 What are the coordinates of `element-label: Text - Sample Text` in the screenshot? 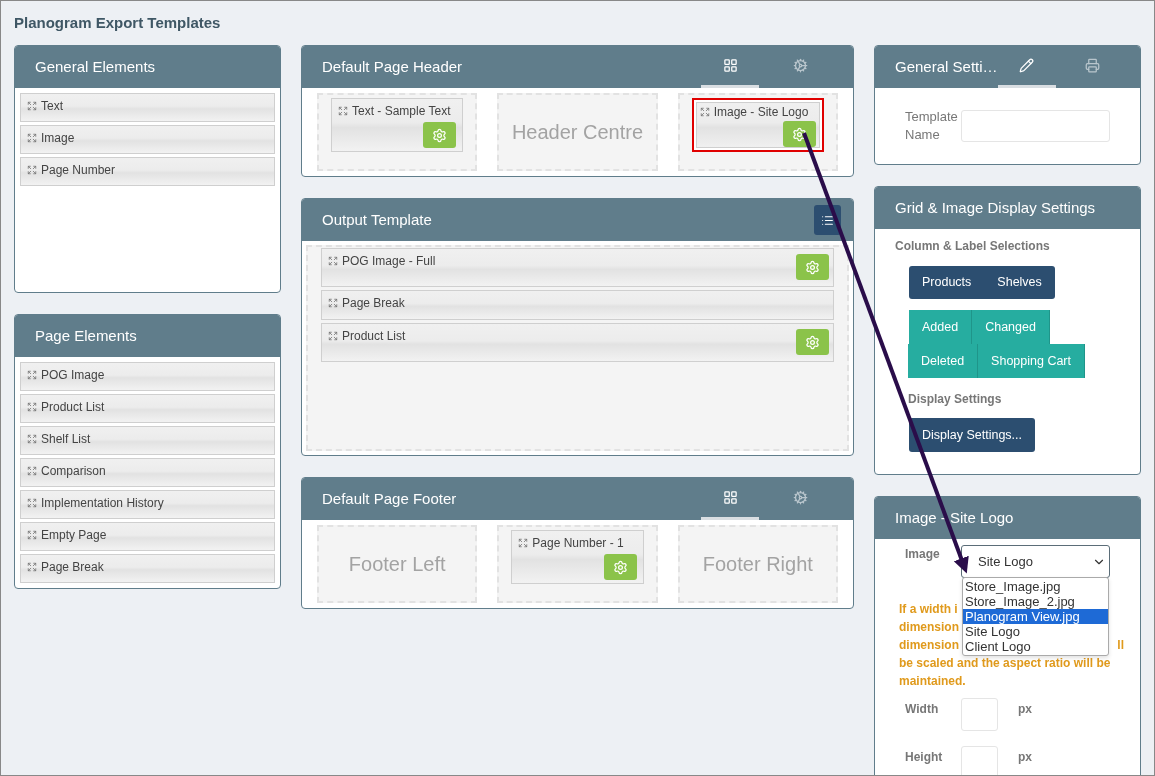 It's located at (401, 111).